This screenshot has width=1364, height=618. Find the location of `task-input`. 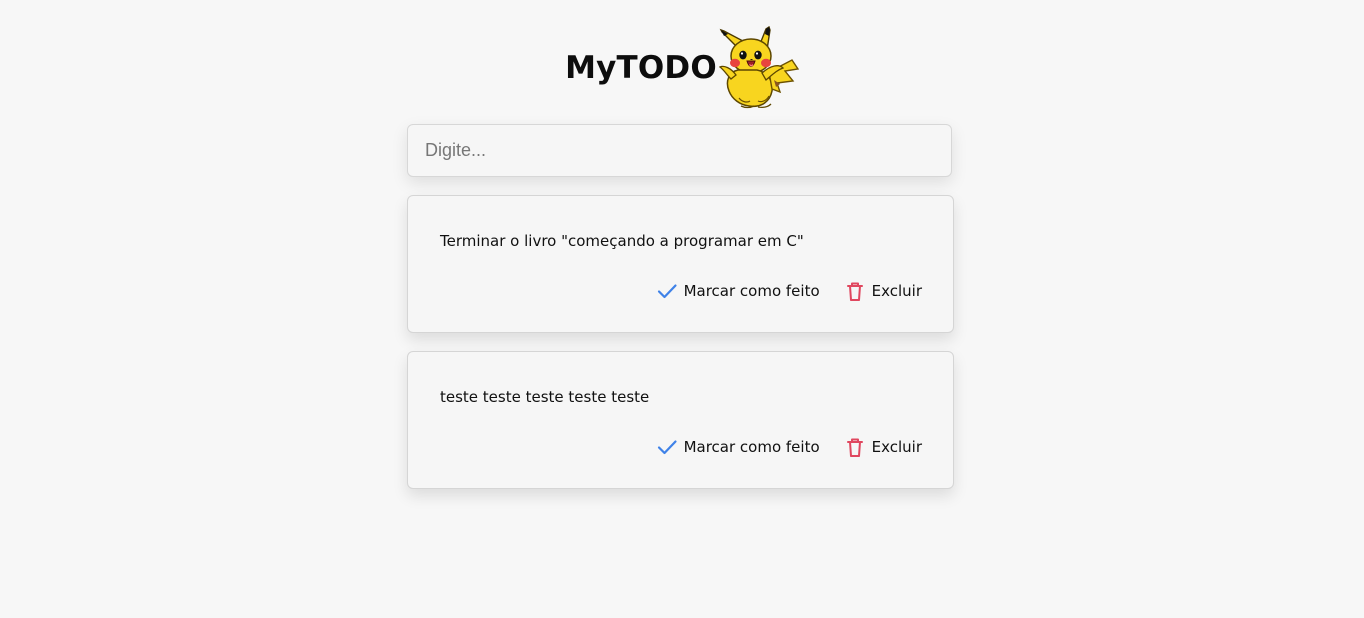

task-input is located at coordinates (679, 150).